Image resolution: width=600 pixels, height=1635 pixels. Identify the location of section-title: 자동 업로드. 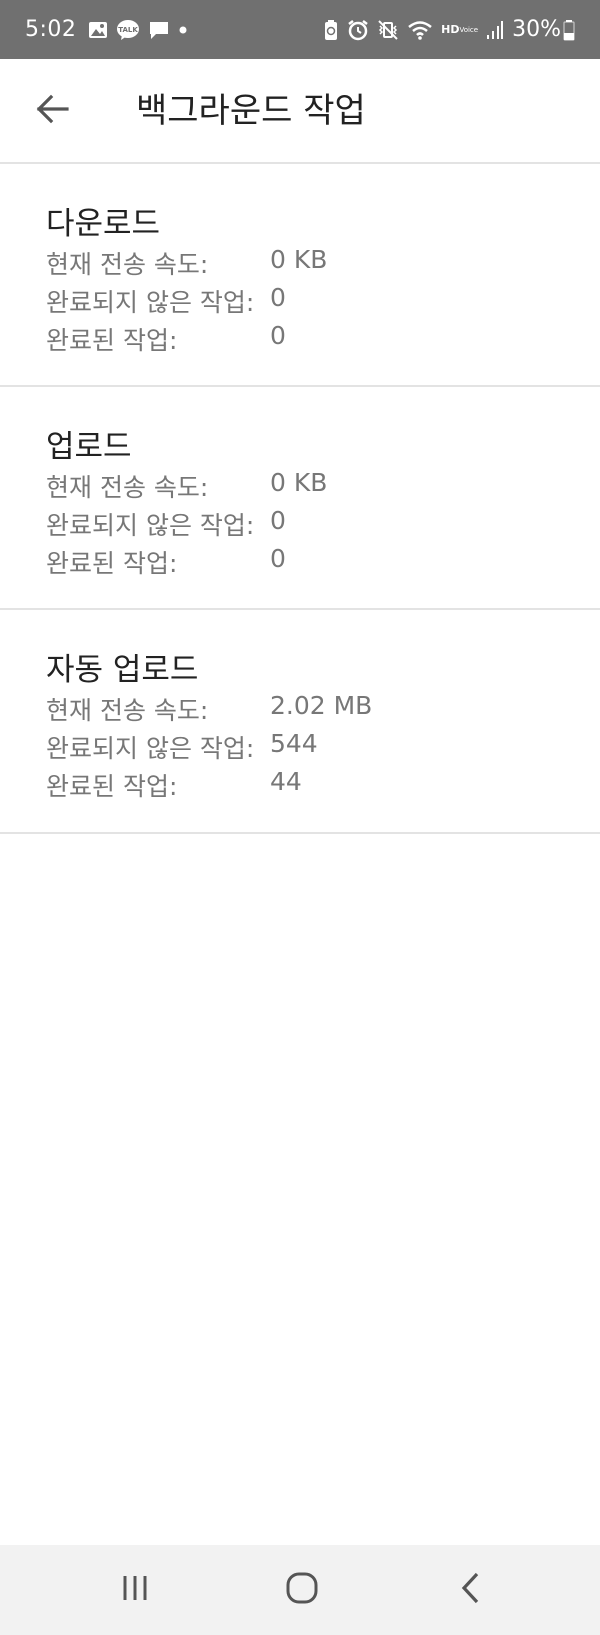
(122, 670).